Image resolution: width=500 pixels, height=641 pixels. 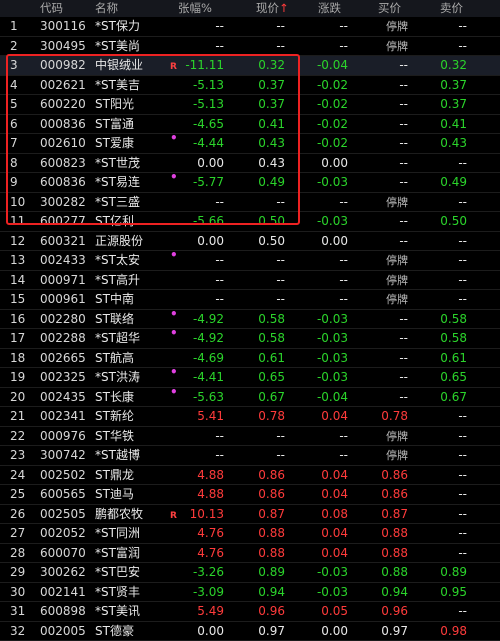 What do you see at coordinates (250, 378) in the screenshot?
I see `table-row: 19002325*ST洪涛-4.410.65-0.03--0.65•` at bounding box center [250, 378].